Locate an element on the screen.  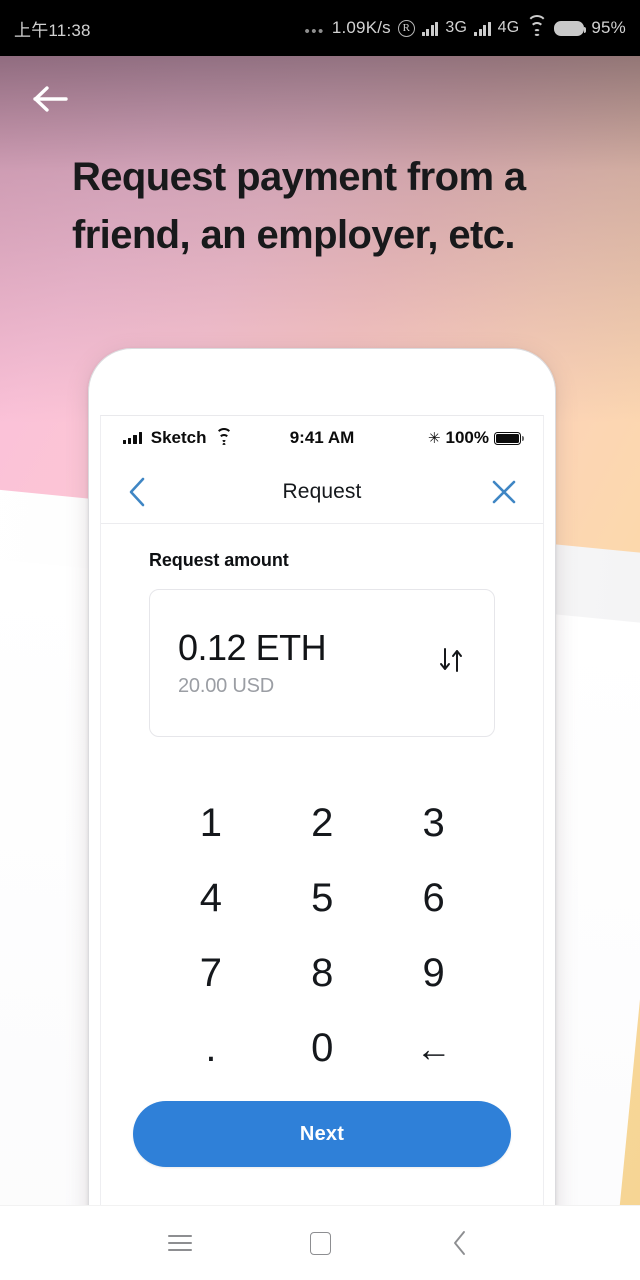
key-3: 3 is located at coordinates (433, 823).